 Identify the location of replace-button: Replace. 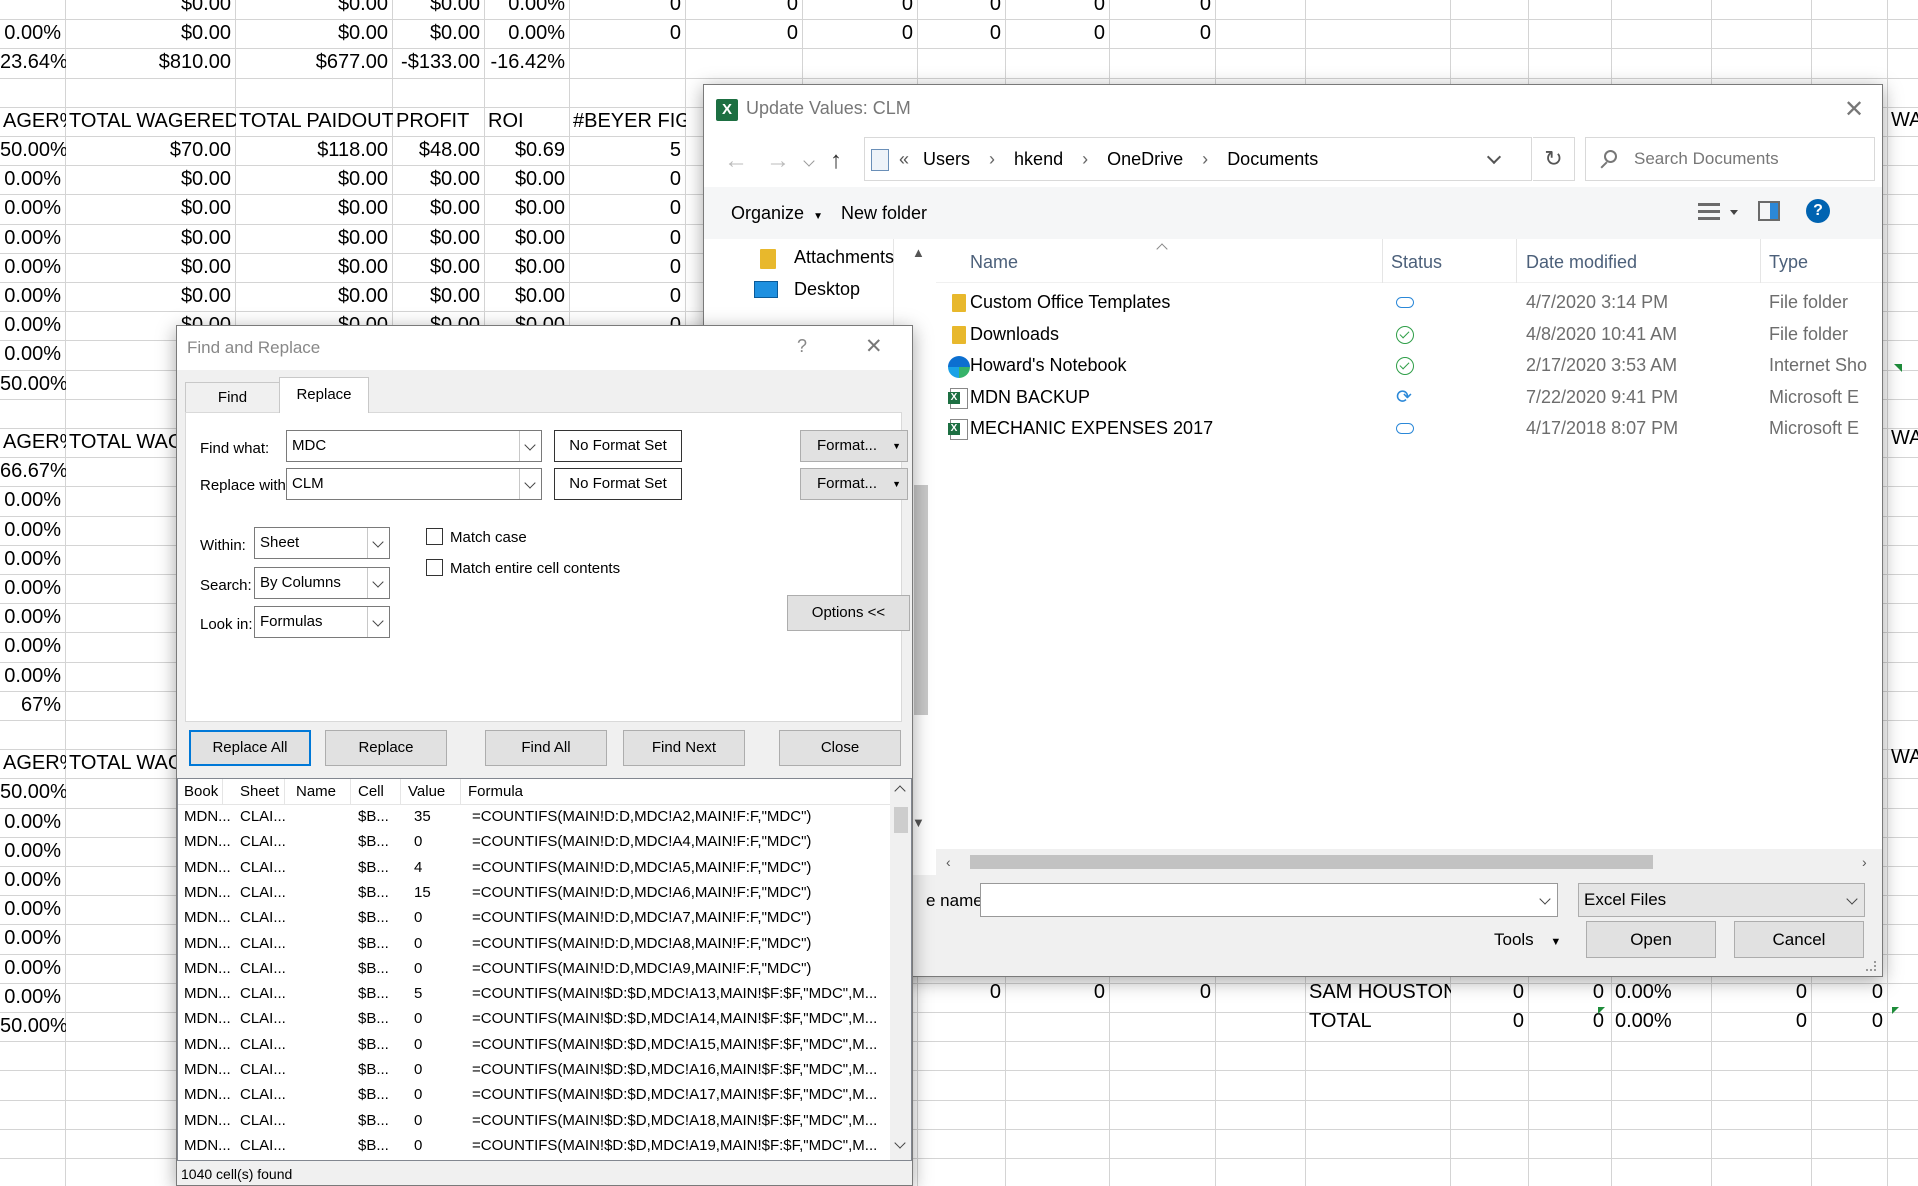
(386, 748).